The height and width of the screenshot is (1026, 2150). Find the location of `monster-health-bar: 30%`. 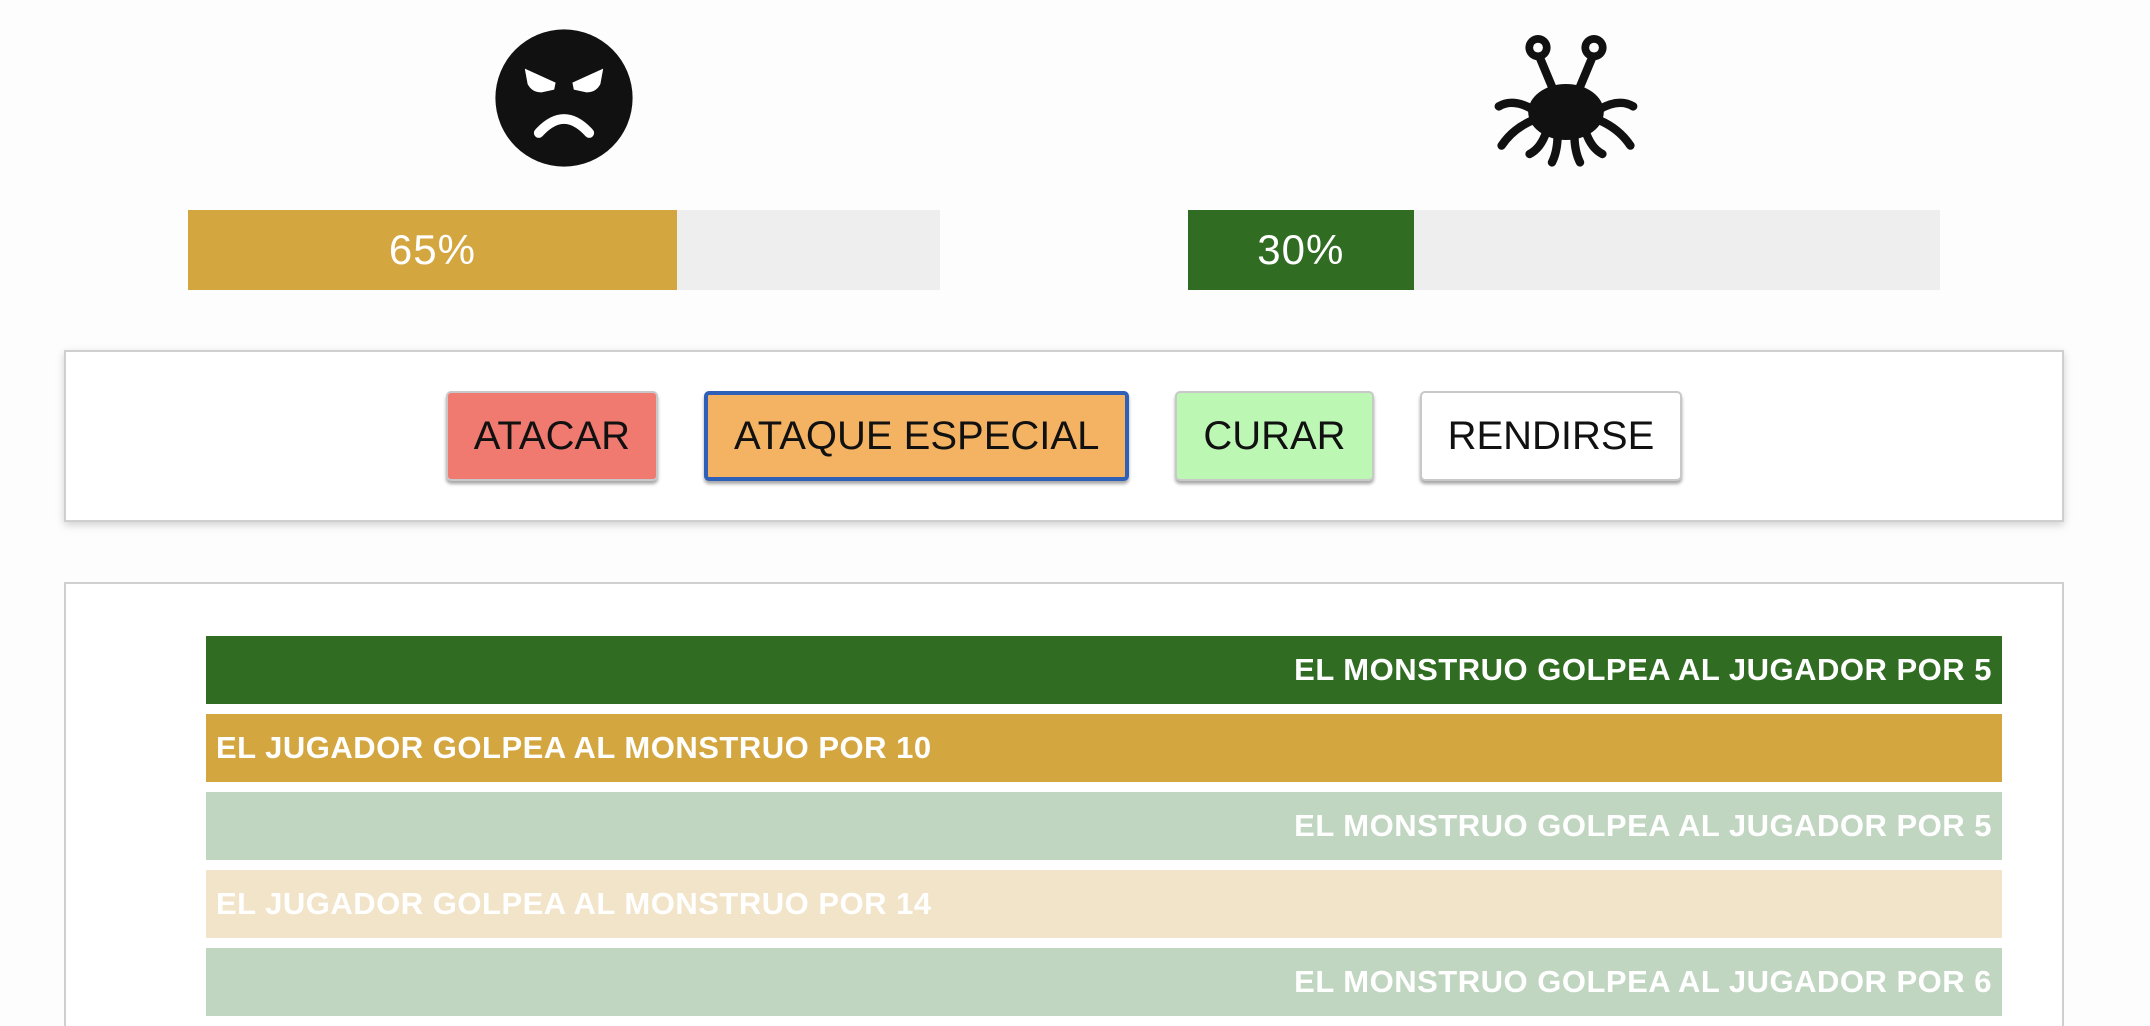

monster-health-bar: 30% is located at coordinates (1564, 250).